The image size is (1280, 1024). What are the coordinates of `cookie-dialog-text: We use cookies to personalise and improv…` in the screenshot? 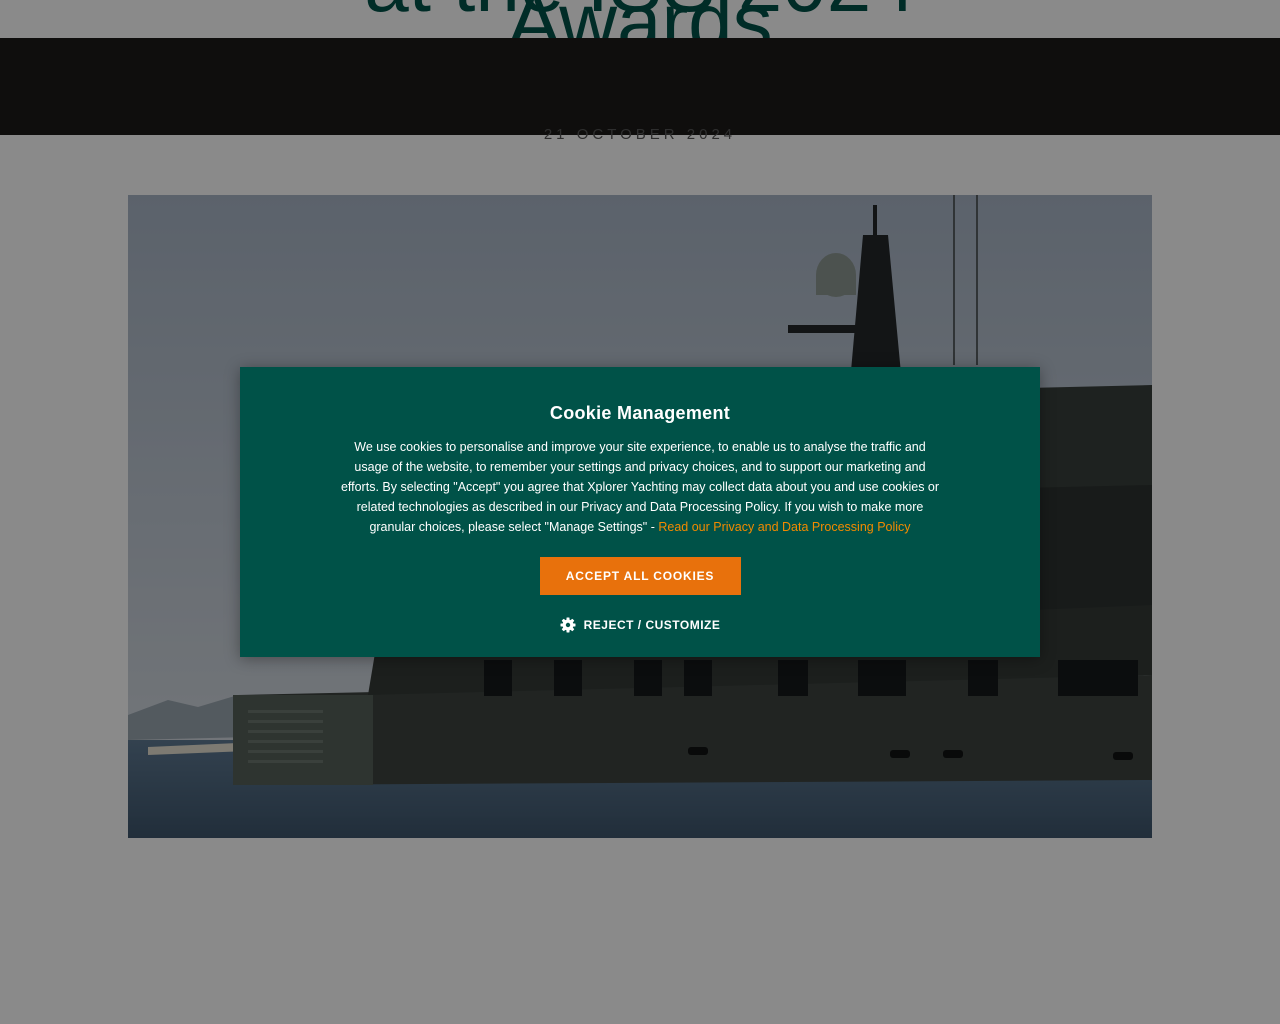 It's located at (640, 487).